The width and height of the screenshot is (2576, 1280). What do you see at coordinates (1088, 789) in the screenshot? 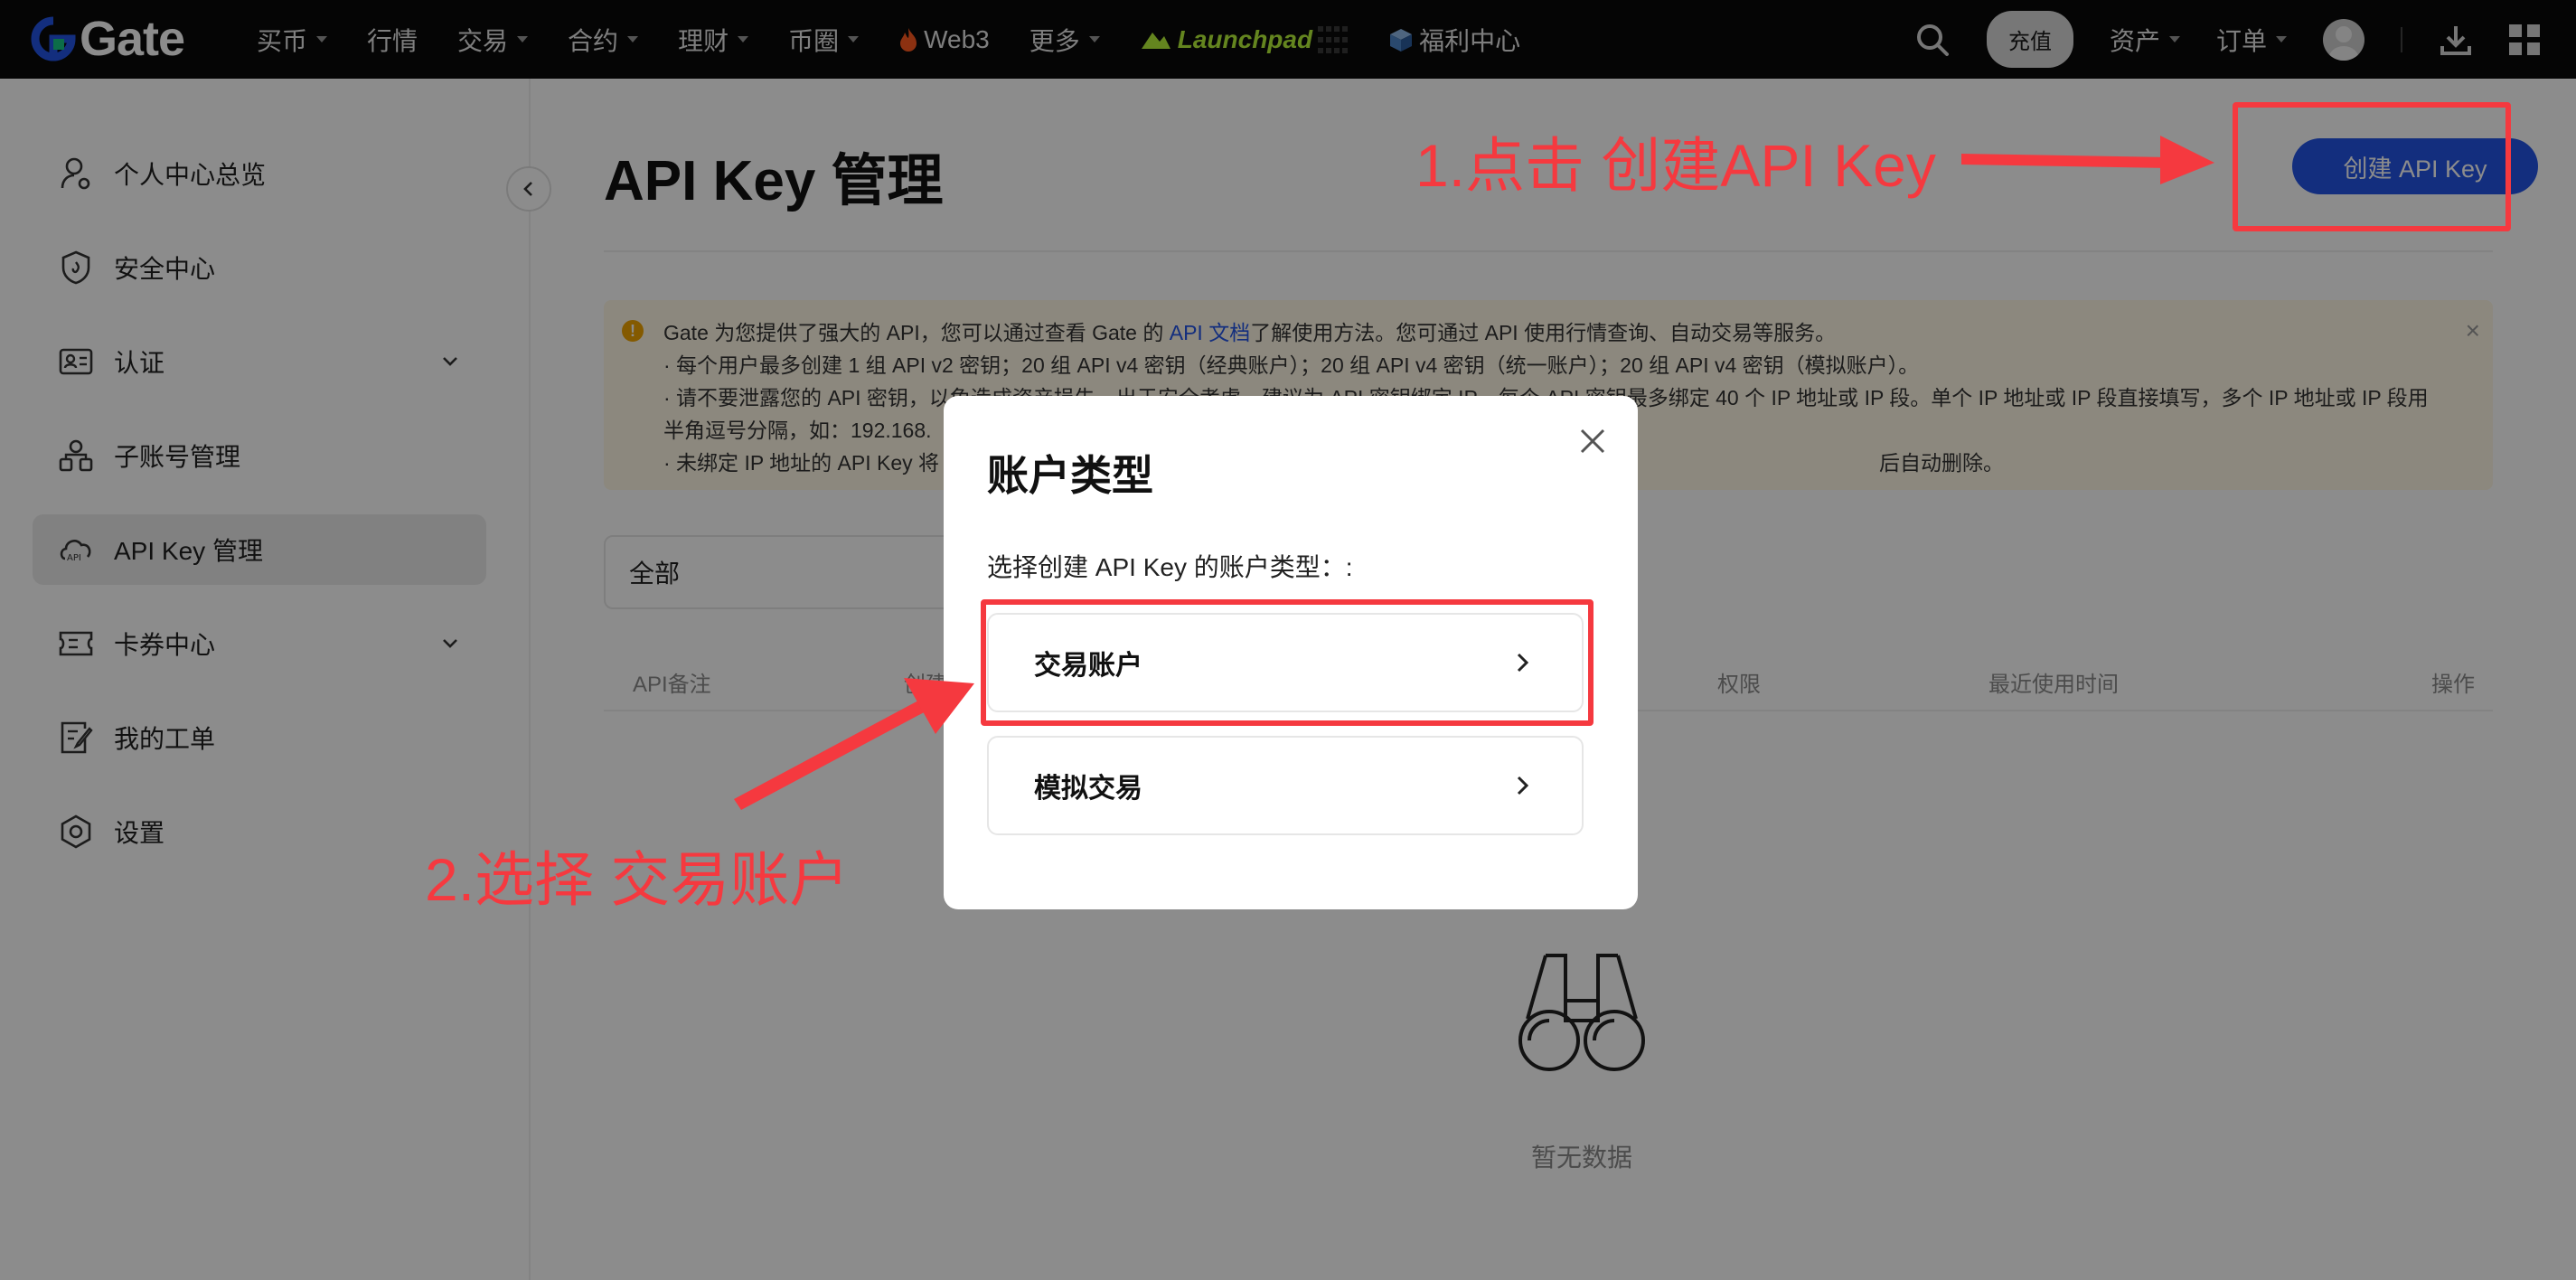
I see `option-label: 模拟交易` at bounding box center [1088, 789].